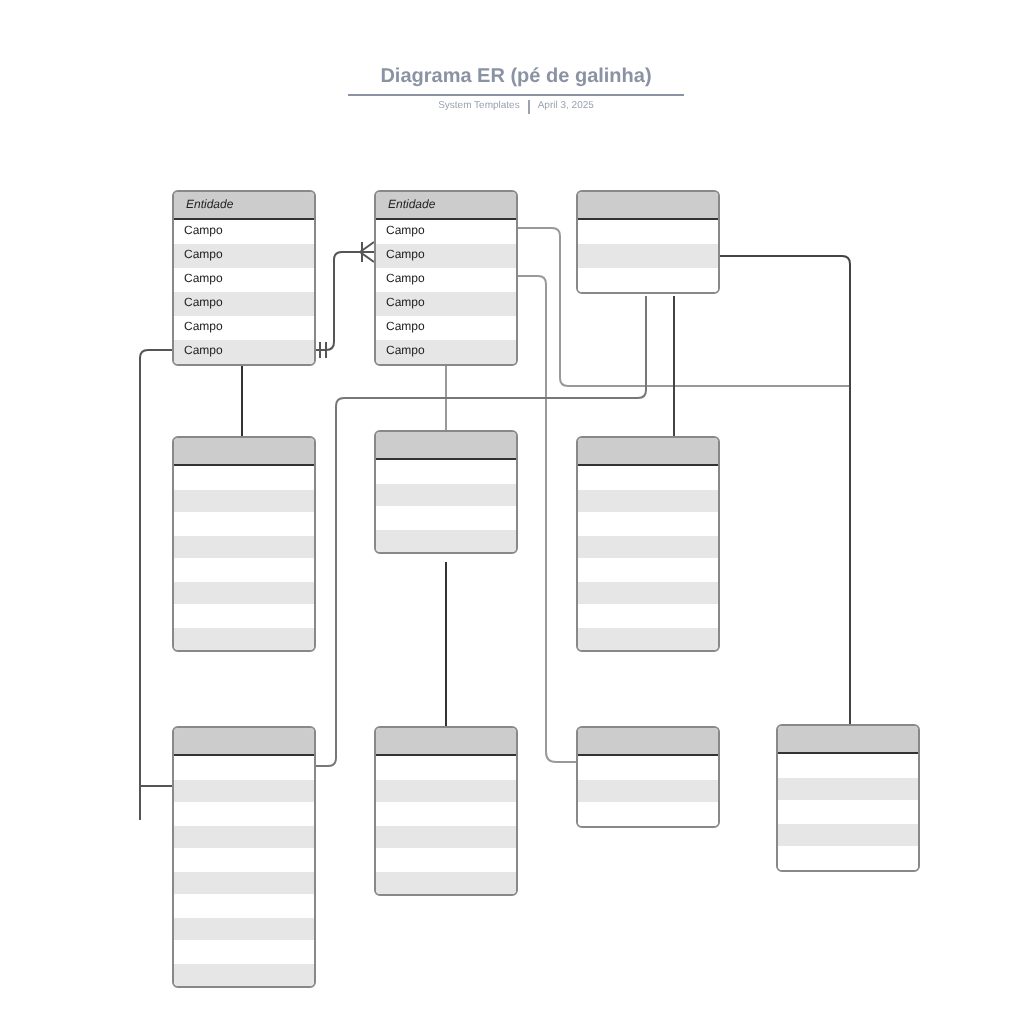 The width and height of the screenshot is (1032, 1032). I want to click on diagram-title: Diagrama ER (pé de galinha), so click(516, 81).